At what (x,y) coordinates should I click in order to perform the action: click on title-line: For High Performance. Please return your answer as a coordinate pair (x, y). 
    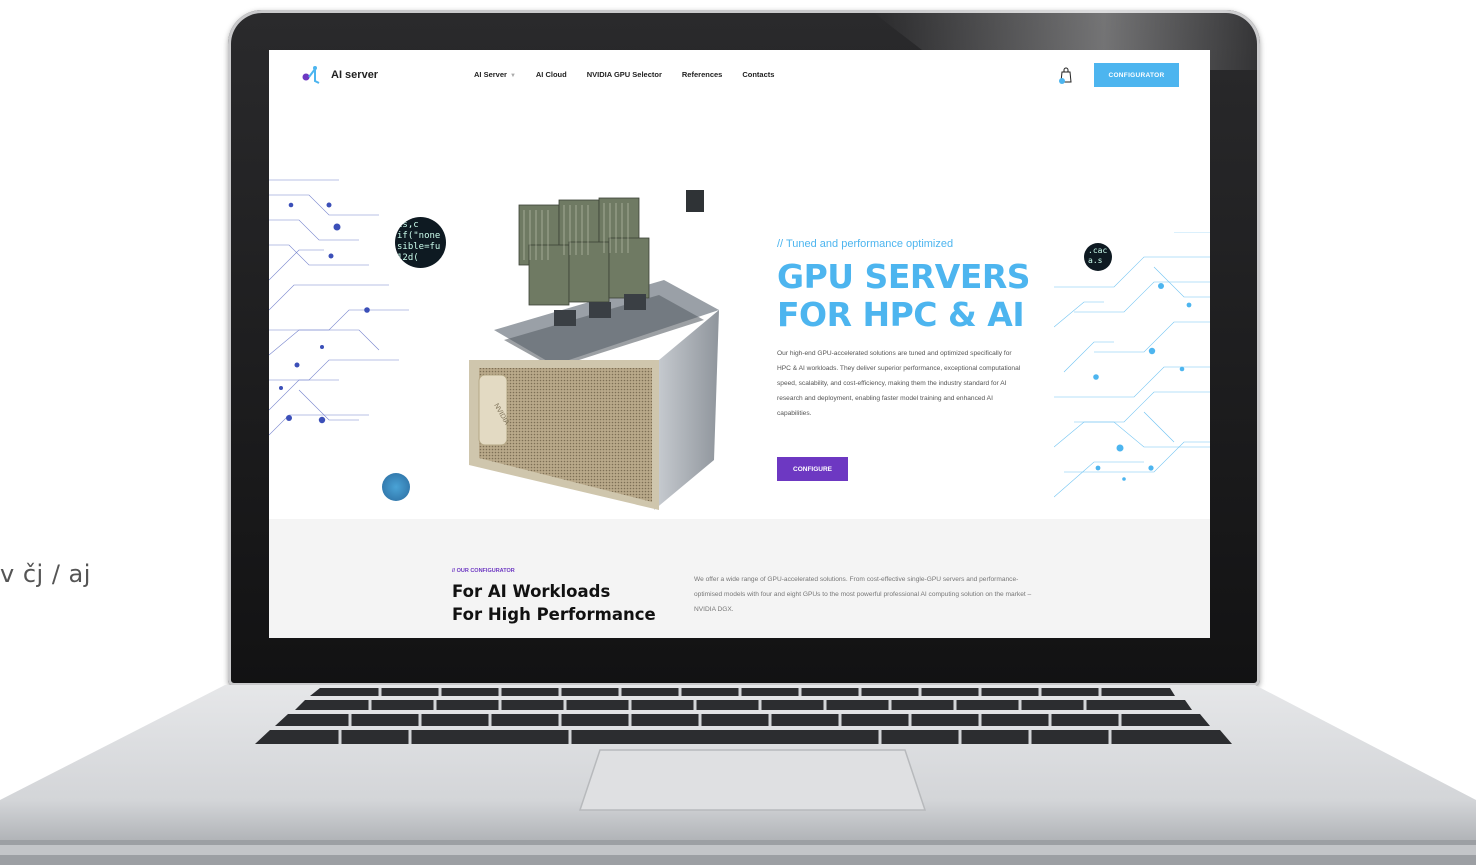
    Looking at the image, I should click on (554, 614).